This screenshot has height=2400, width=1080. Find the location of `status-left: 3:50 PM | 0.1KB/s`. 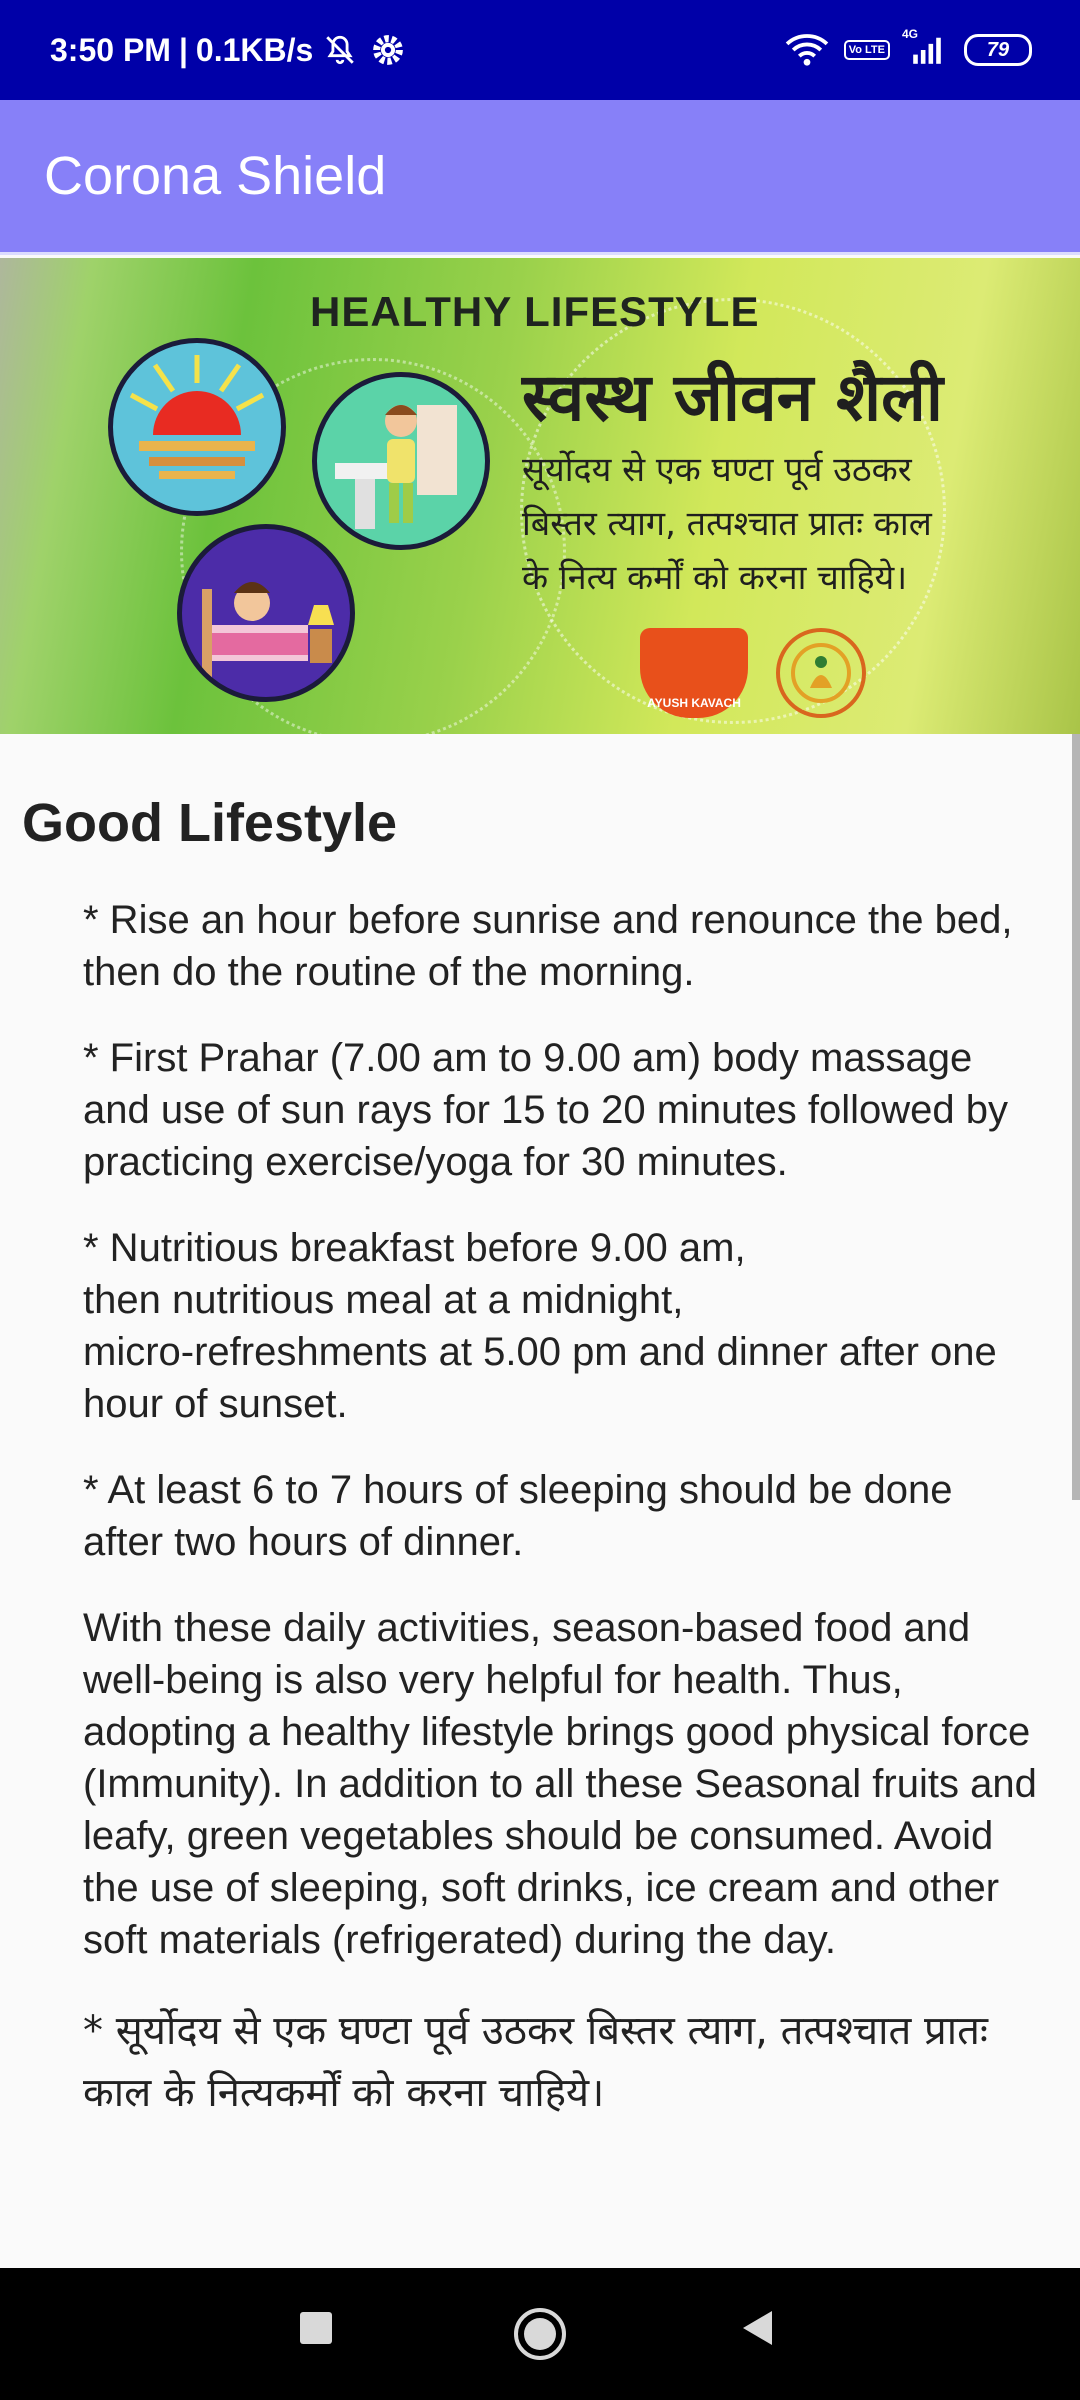

status-left: 3:50 PM | 0.1KB/s is located at coordinates (227, 50).